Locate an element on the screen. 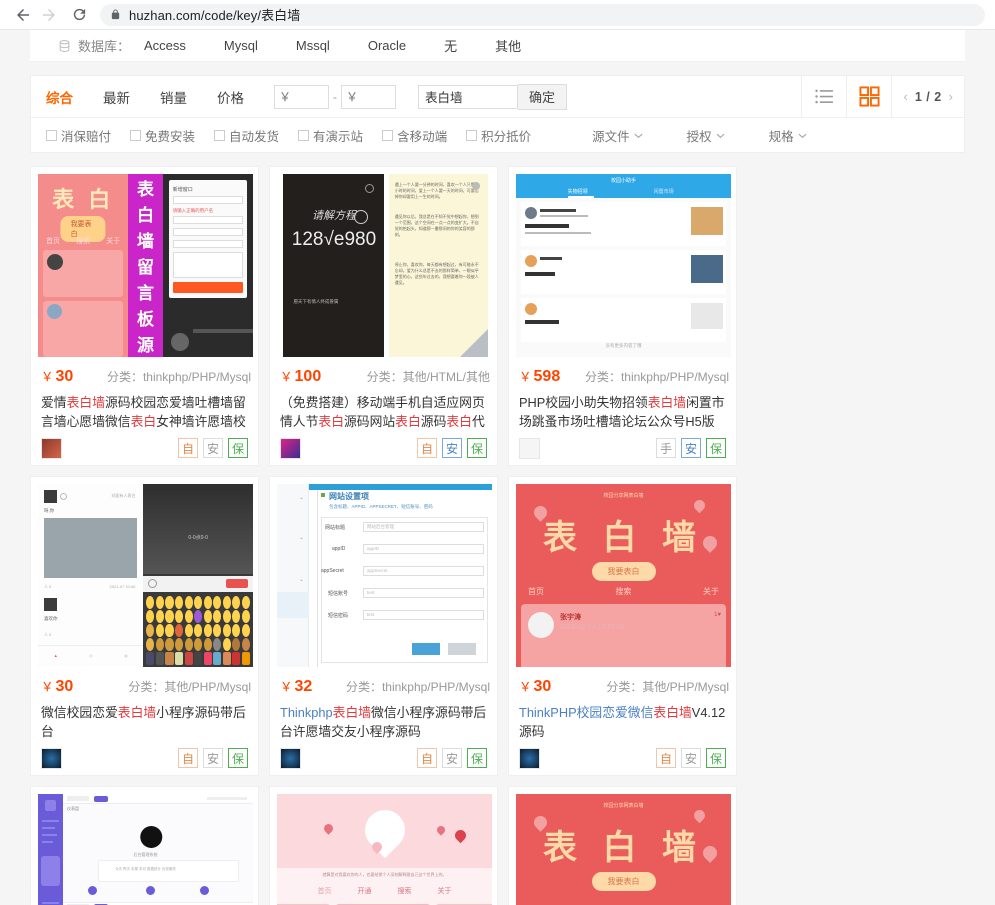 The image size is (995, 905). price-max-input is located at coordinates (368, 96).